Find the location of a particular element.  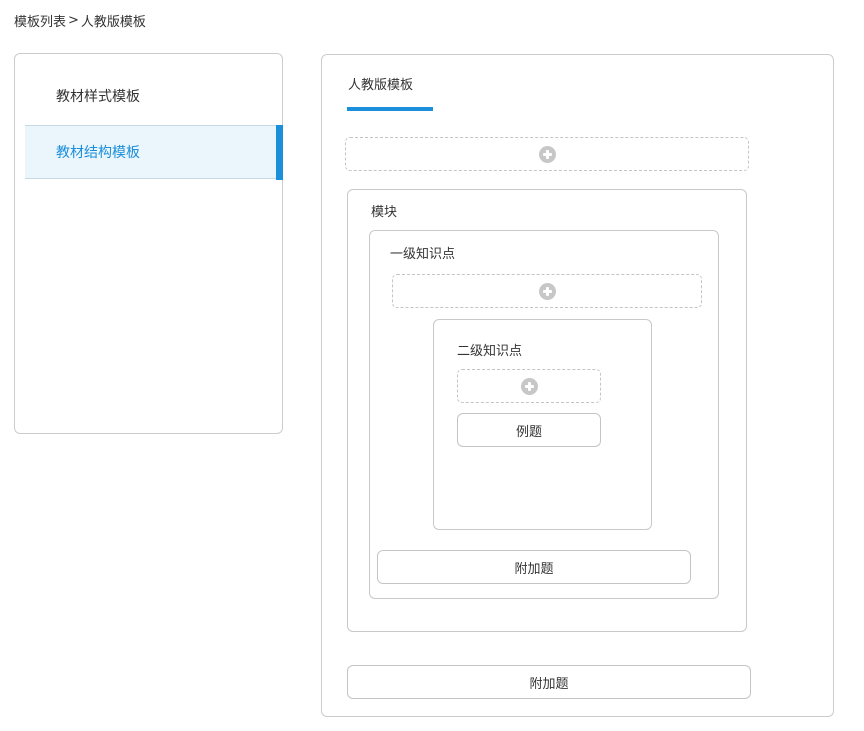

module-label: 模块 is located at coordinates (384, 212).